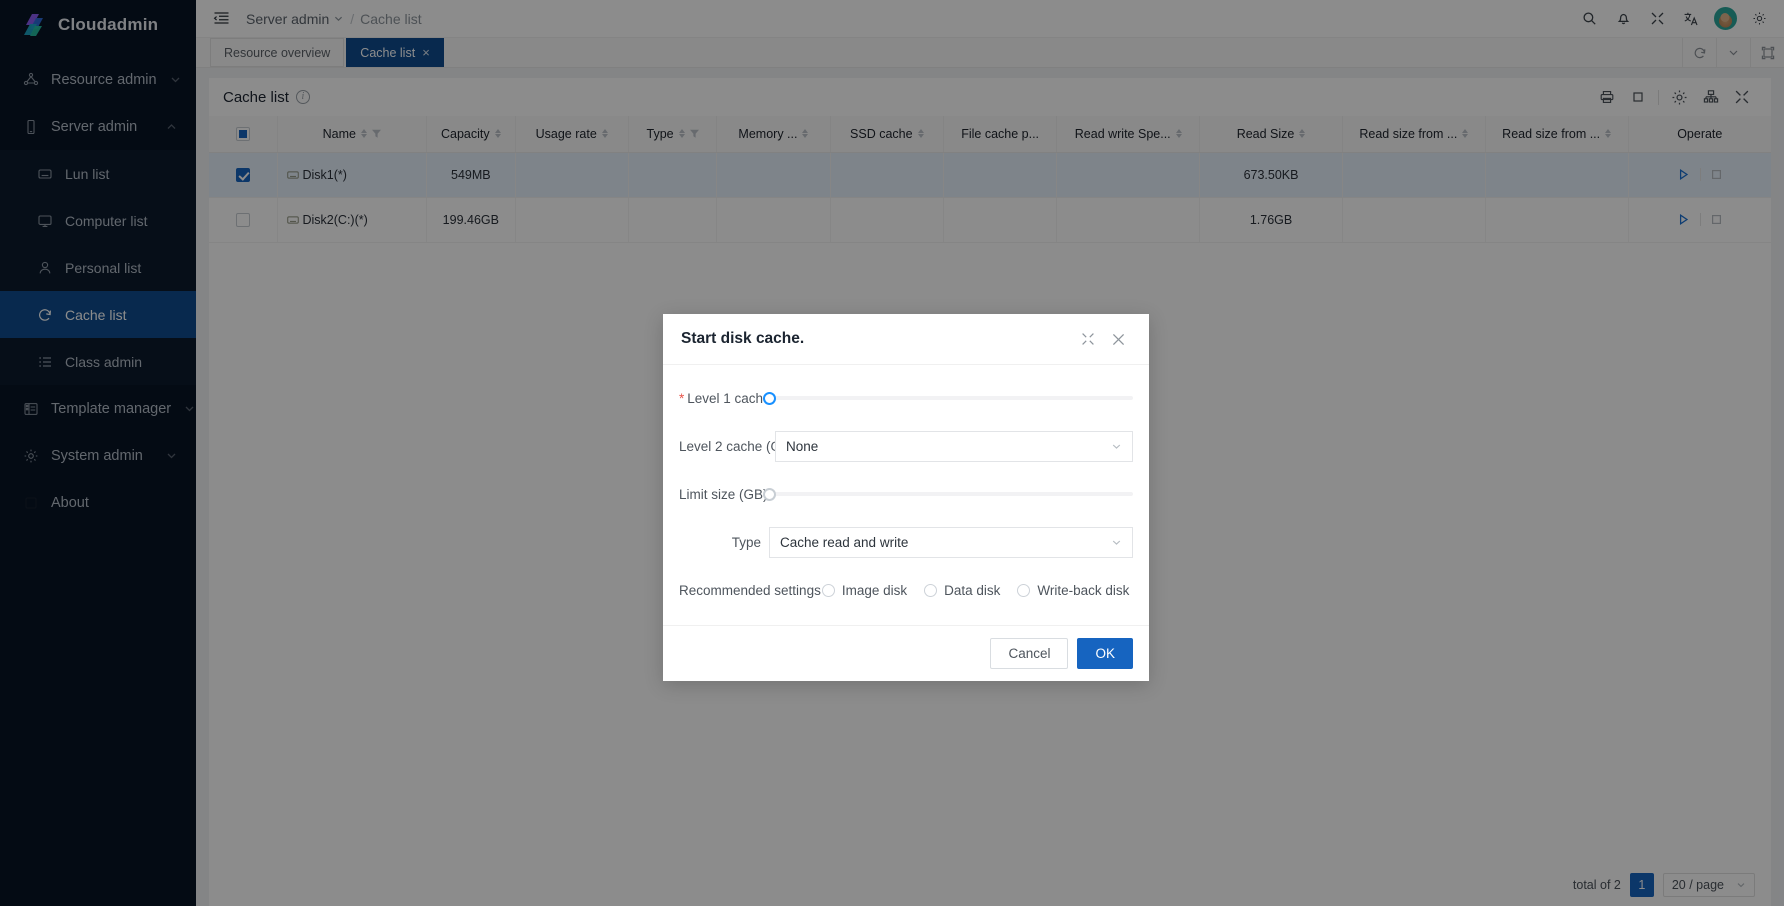 The image size is (1784, 906). What do you see at coordinates (1083, 590) in the screenshot?
I see `radio-label: Write-back disk` at bounding box center [1083, 590].